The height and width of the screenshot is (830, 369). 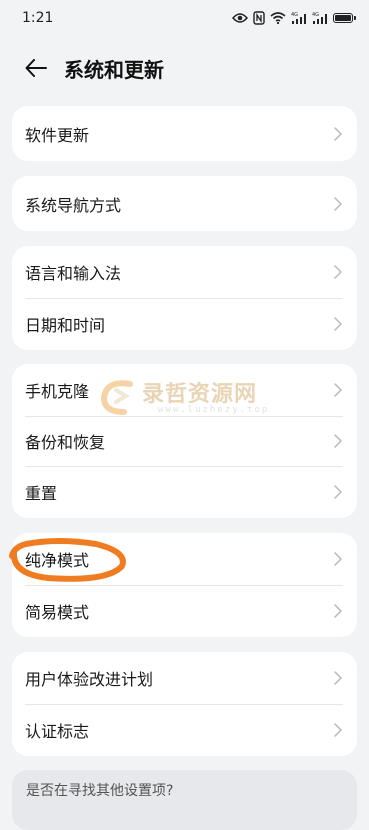 I want to click on item-label: 备份和恢复, so click(x=65, y=442).